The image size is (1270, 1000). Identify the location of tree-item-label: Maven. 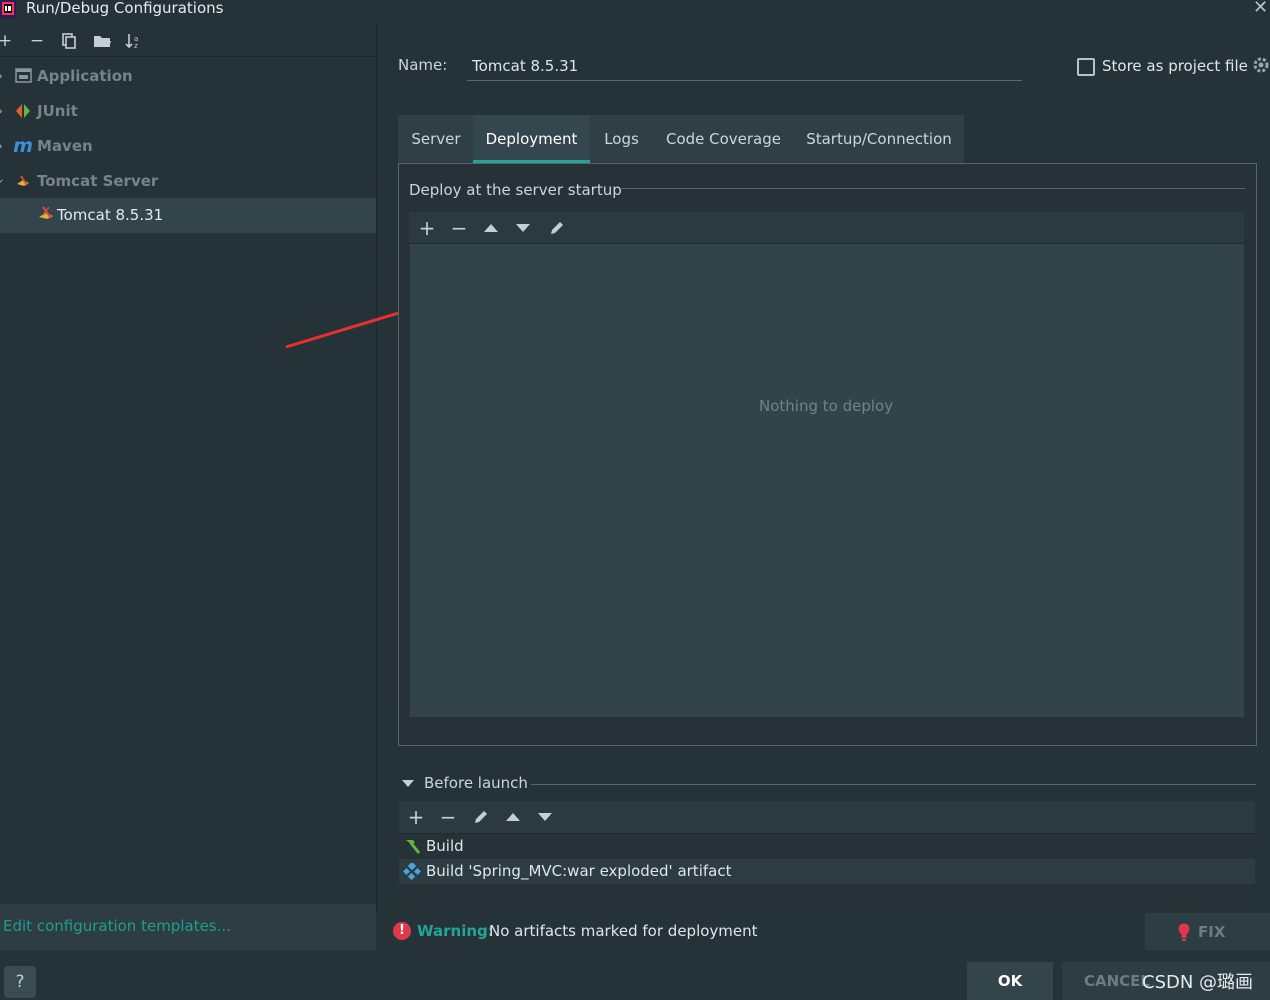
(65, 145).